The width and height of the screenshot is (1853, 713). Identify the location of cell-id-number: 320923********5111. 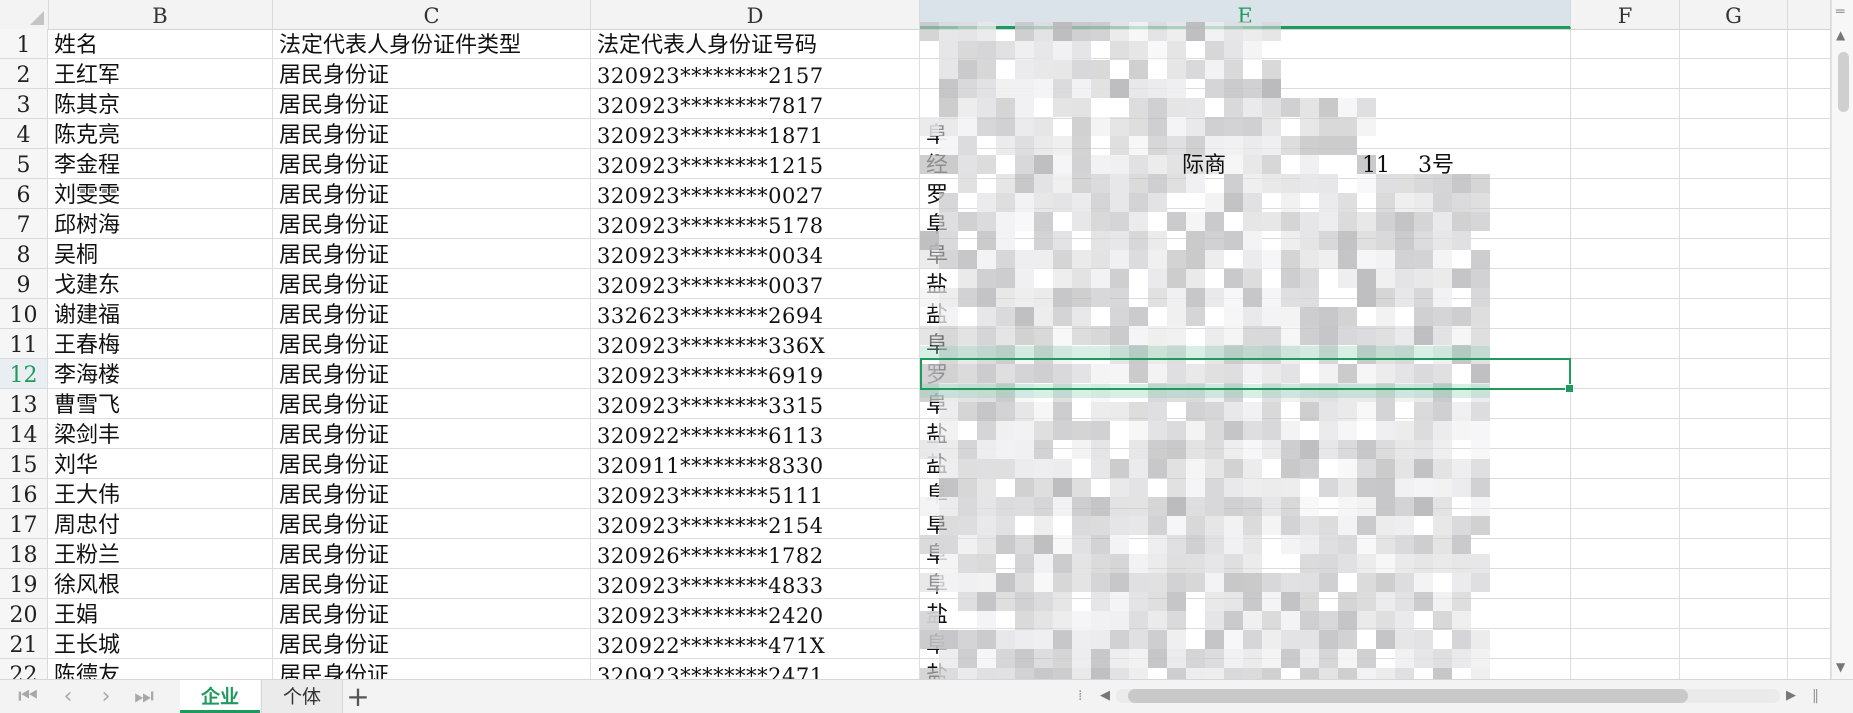
(755, 494).